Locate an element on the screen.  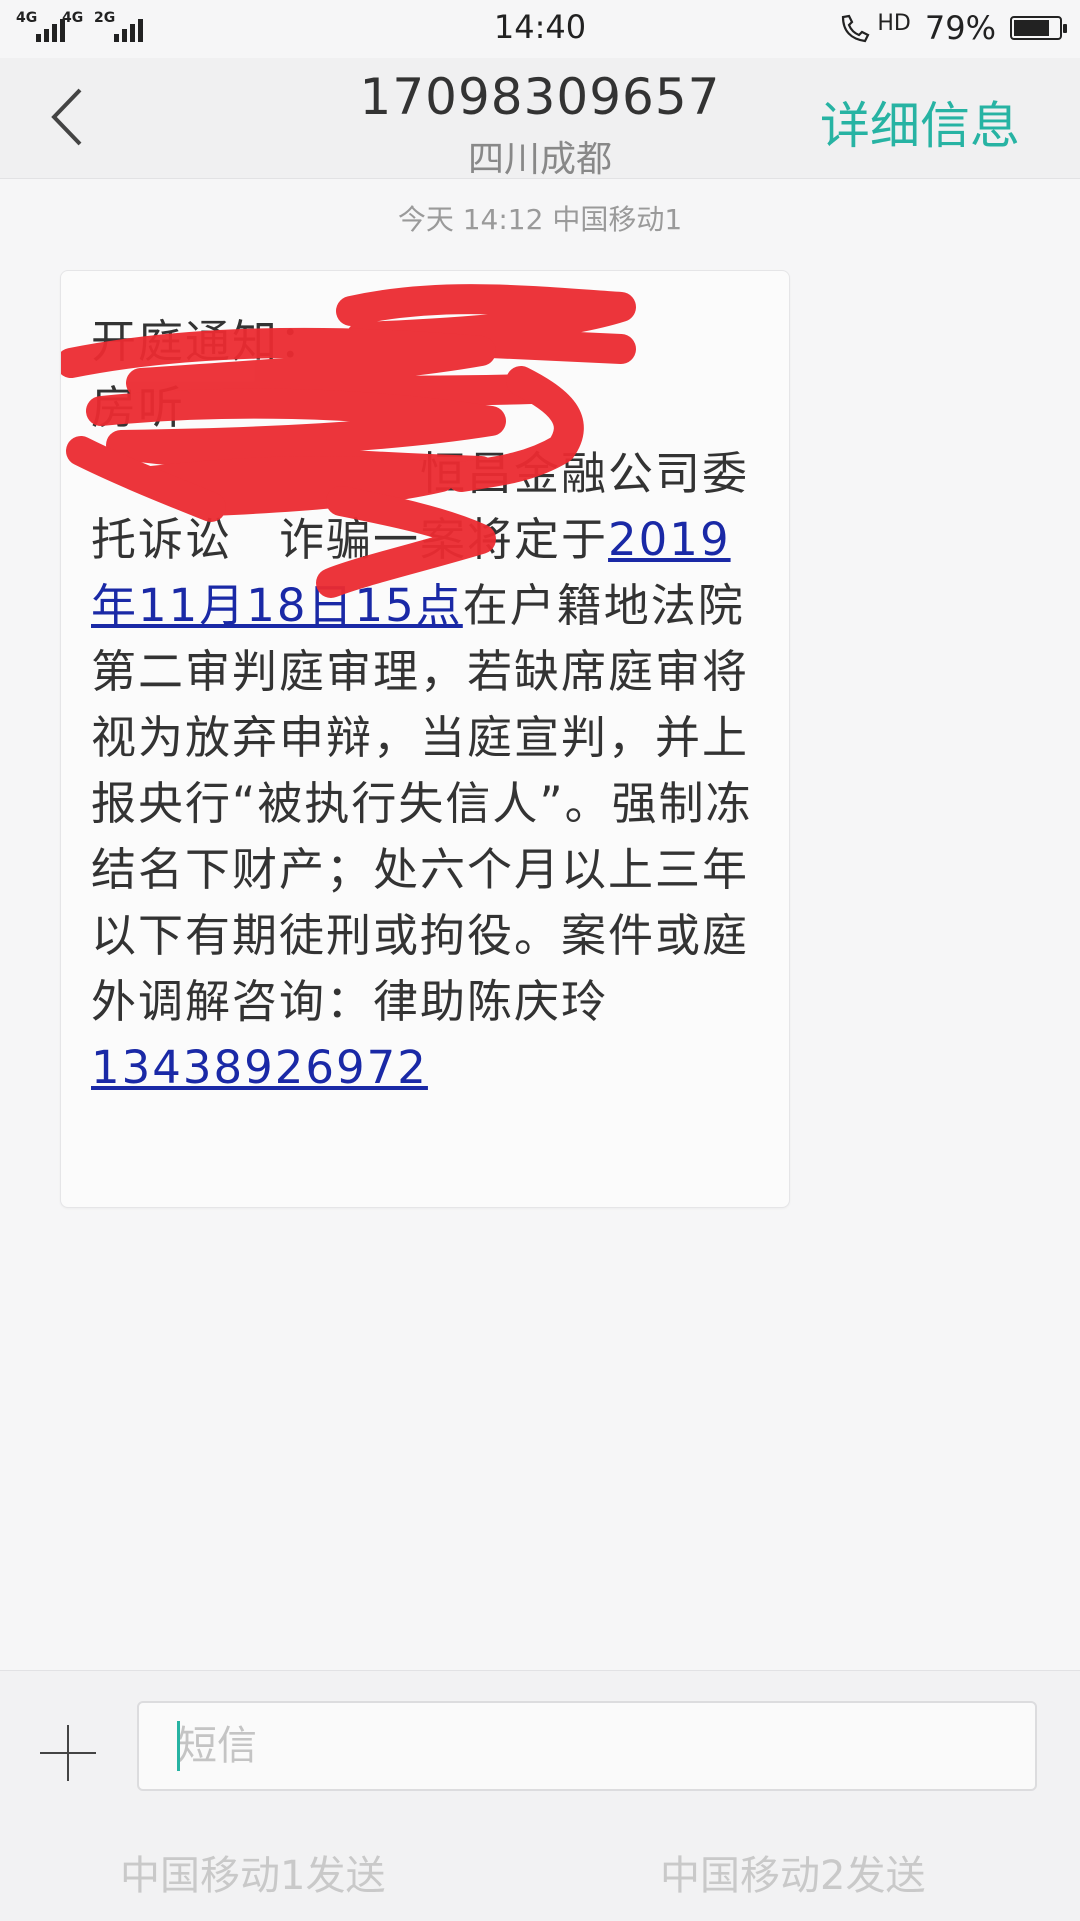
details-button: 详细信息 is located at coordinates (920, 122).